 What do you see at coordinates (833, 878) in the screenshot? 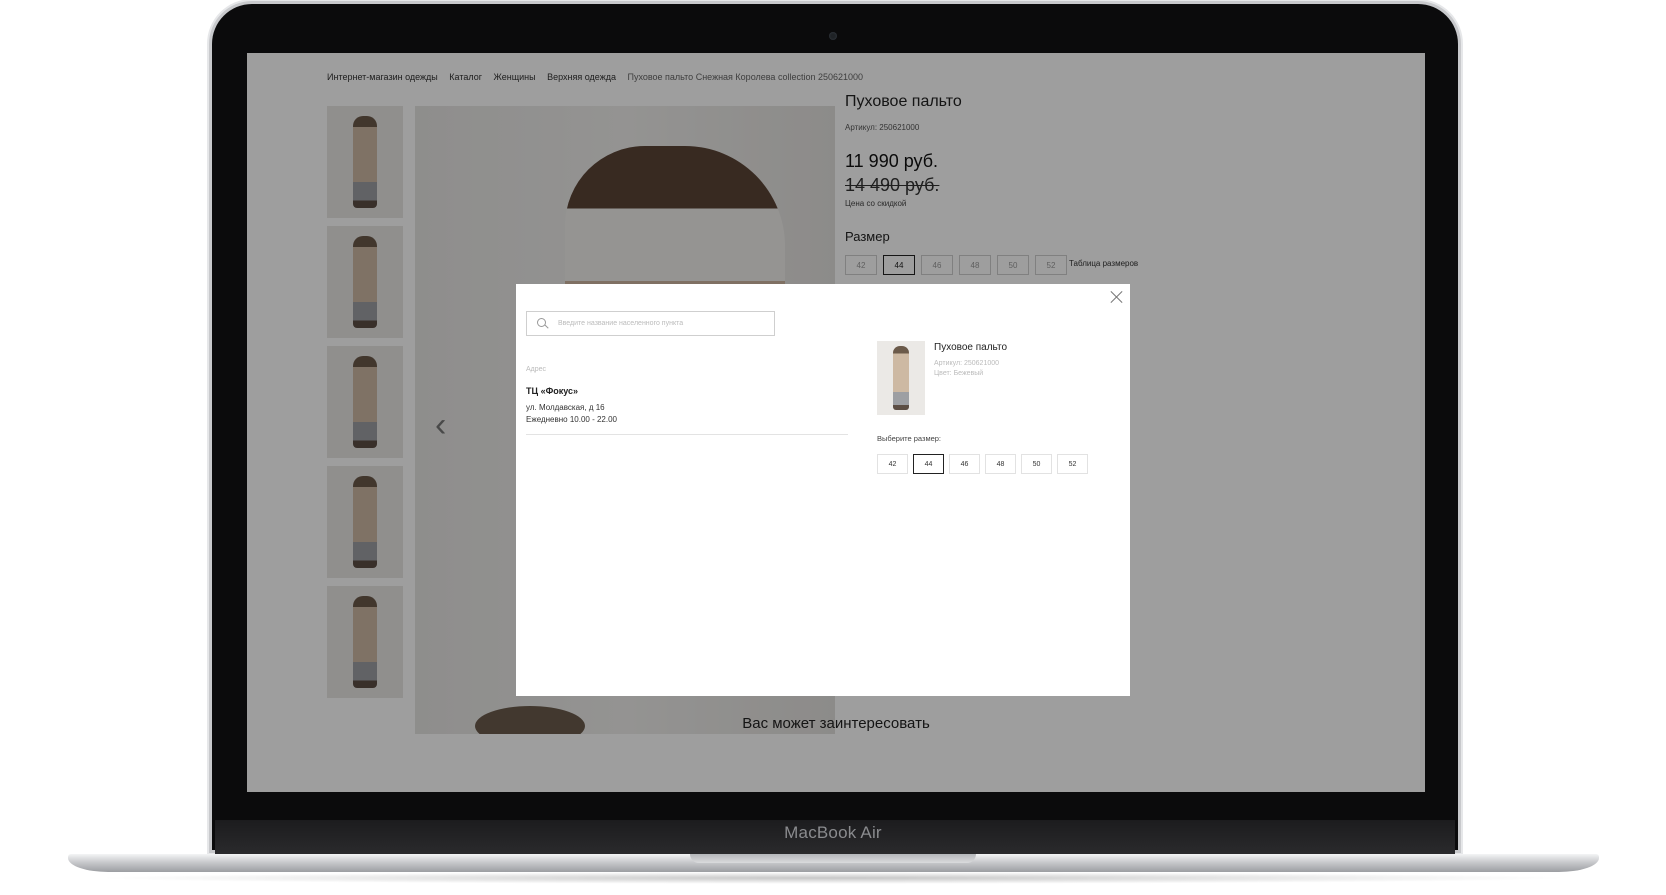
I see `laptop-shadow` at bounding box center [833, 878].